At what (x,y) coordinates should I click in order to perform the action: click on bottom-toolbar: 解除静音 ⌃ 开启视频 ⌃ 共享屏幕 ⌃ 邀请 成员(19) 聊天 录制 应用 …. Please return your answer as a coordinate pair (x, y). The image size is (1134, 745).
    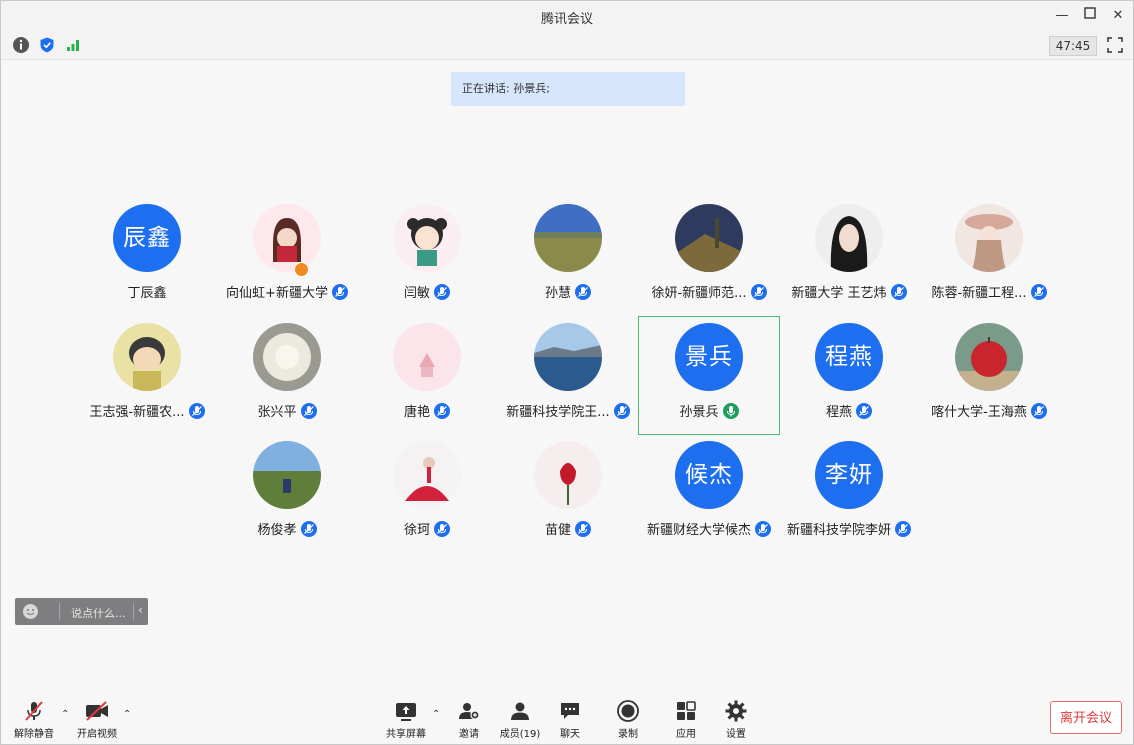
    Looking at the image, I should click on (567, 716).